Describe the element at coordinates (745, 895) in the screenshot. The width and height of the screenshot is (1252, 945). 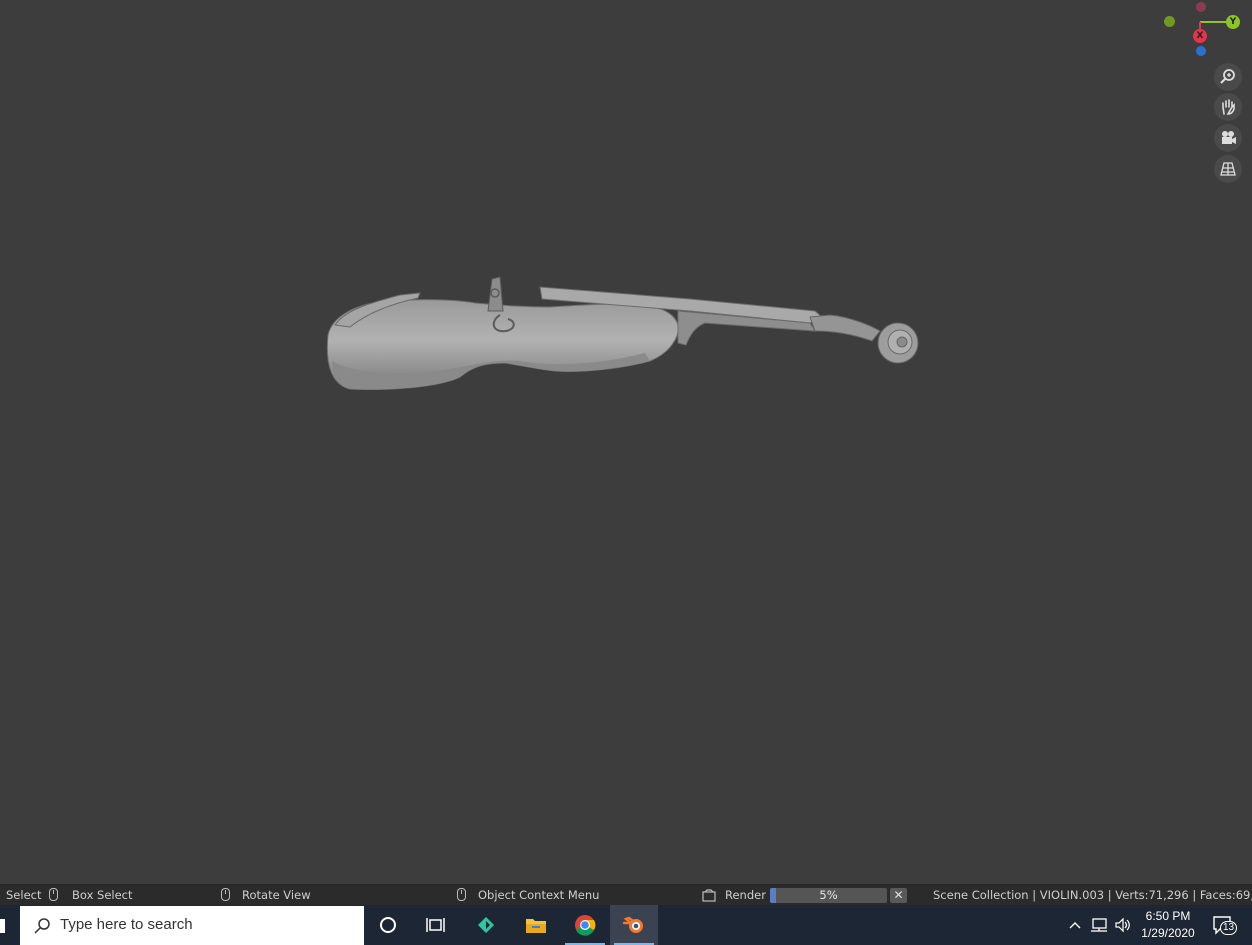
I see `render-label: Render` at that location.